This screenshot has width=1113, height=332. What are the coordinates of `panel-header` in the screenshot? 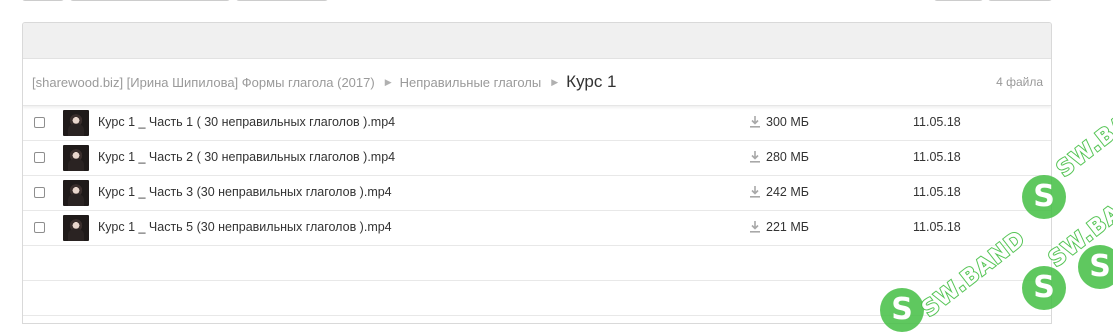 It's located at (537, 41).